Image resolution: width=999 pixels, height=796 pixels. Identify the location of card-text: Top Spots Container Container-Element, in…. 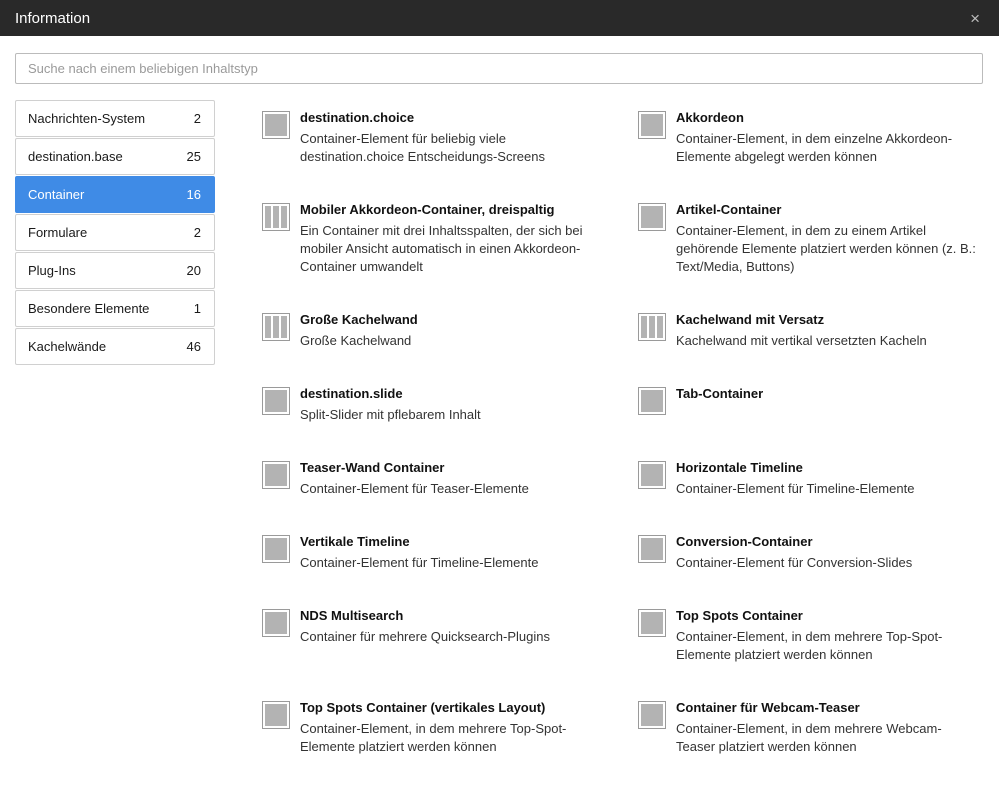
(826, 636).